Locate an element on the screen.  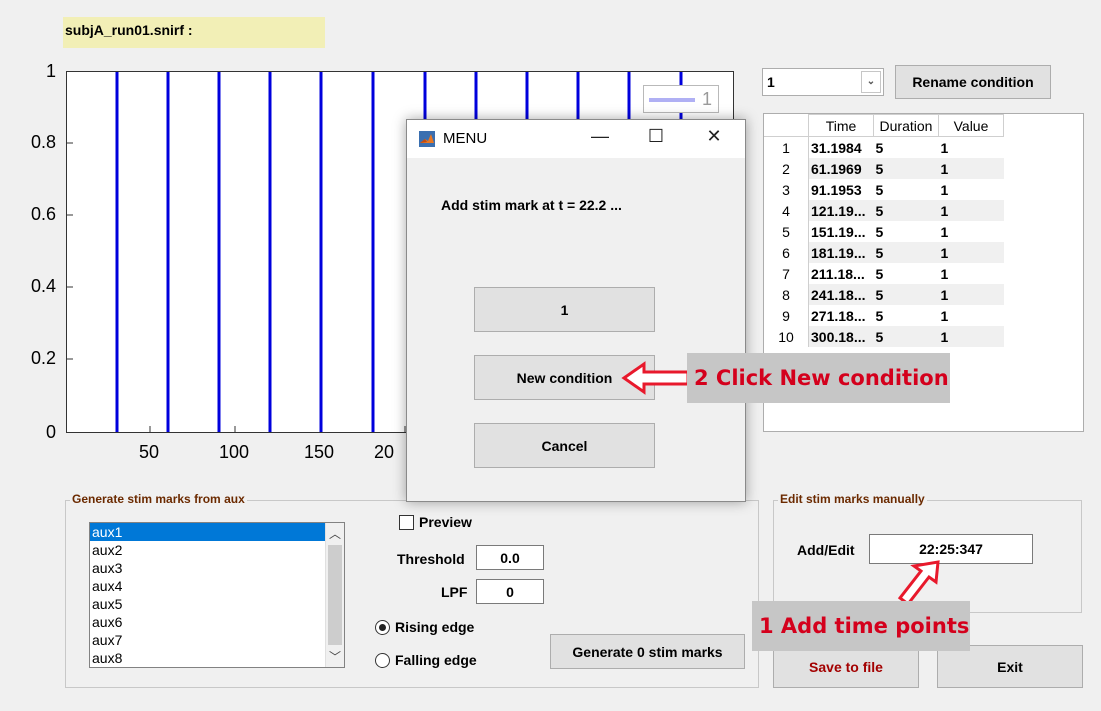
plot-legend: 1 is located at coordinates (681, 99).